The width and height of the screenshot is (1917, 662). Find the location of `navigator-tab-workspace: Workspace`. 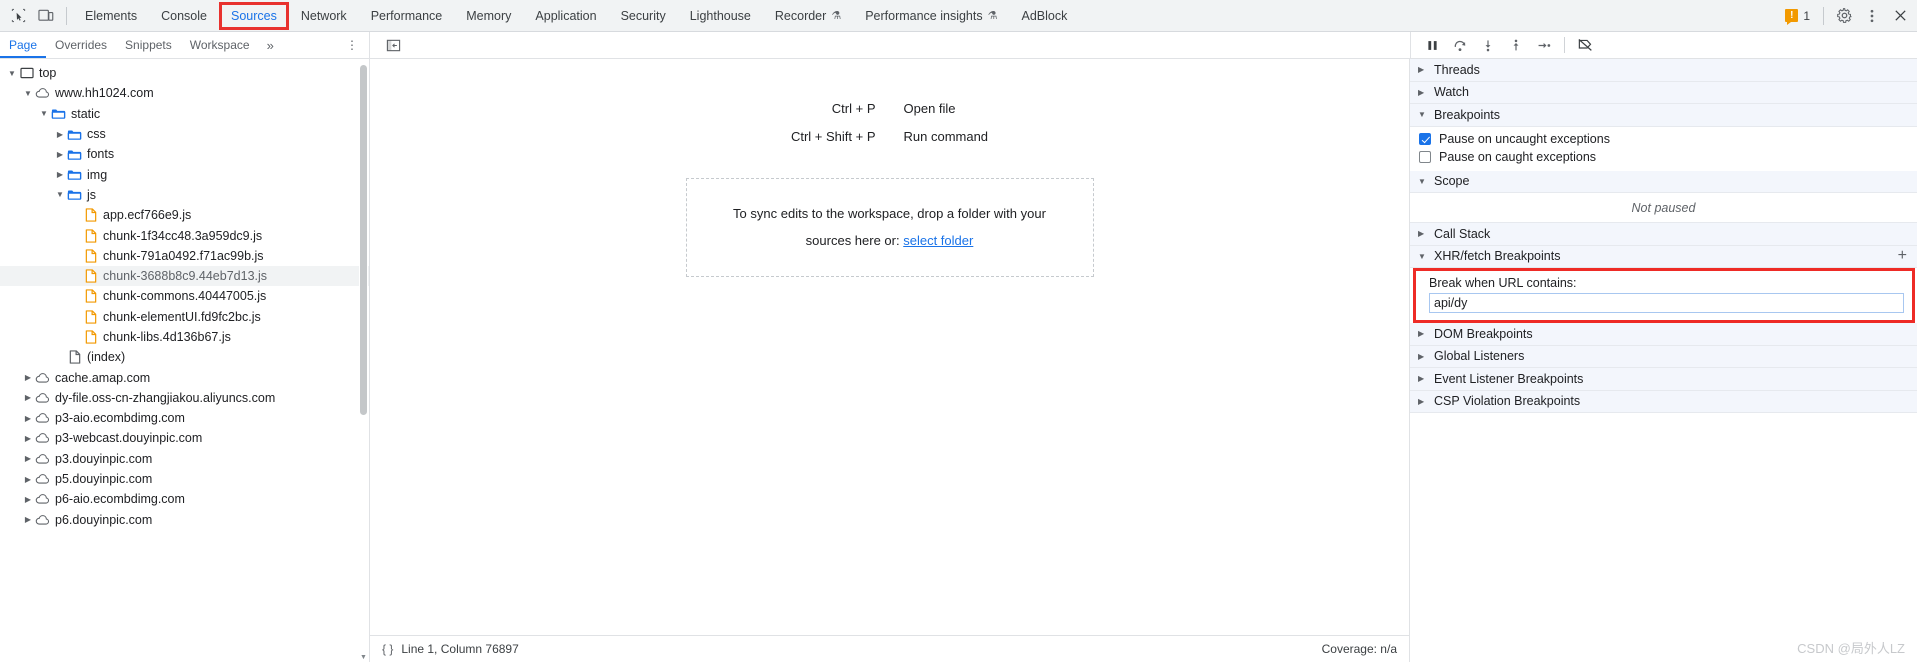

navigator-tab-workspace: Workspace is located at coordinates (220, 45).